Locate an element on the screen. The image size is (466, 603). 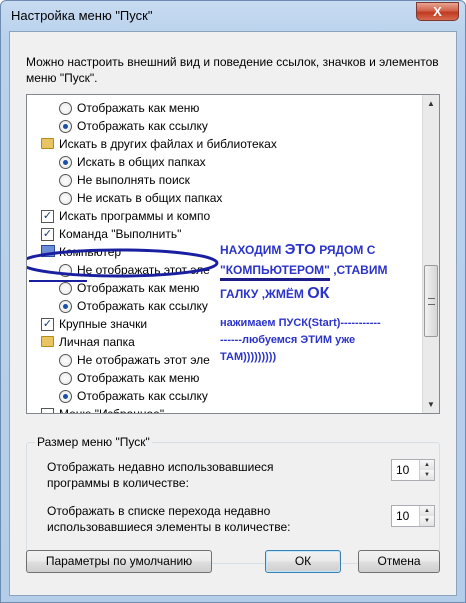
scroll-thumb is located at coordinates (431, 301).